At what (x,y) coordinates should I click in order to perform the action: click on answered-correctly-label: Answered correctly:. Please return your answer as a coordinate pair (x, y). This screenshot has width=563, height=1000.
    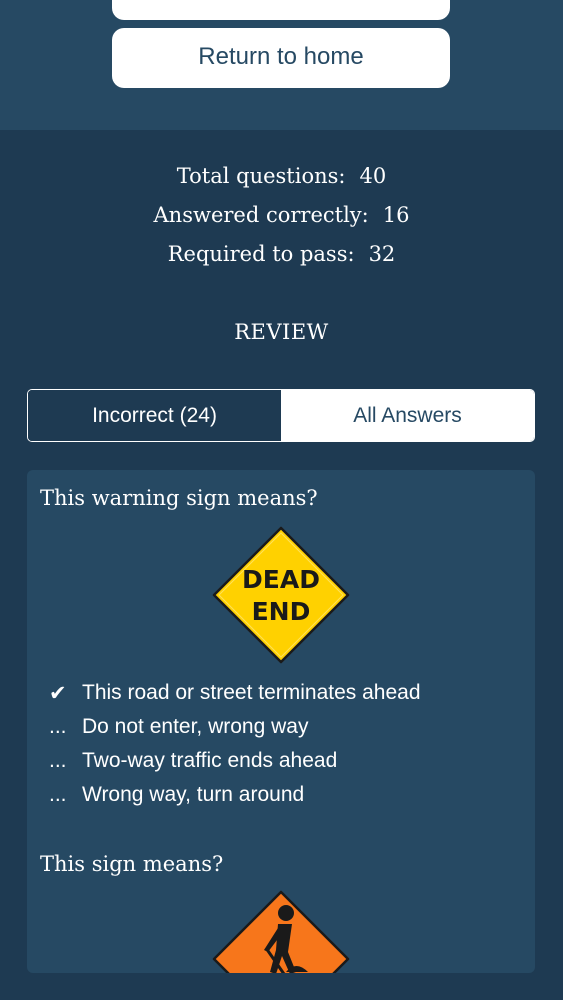
    Looking at the image, I should click on (261, 215).